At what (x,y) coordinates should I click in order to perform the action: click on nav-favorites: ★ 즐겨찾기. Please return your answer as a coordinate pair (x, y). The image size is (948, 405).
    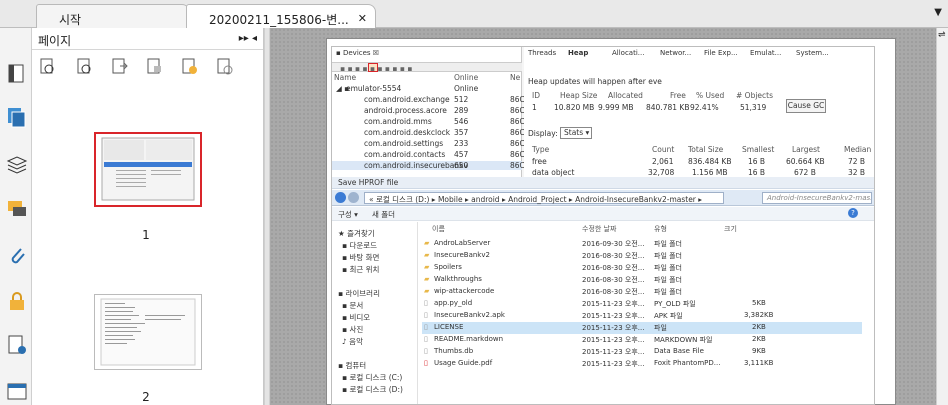
    Looking at the image, I should click on (356, 233).